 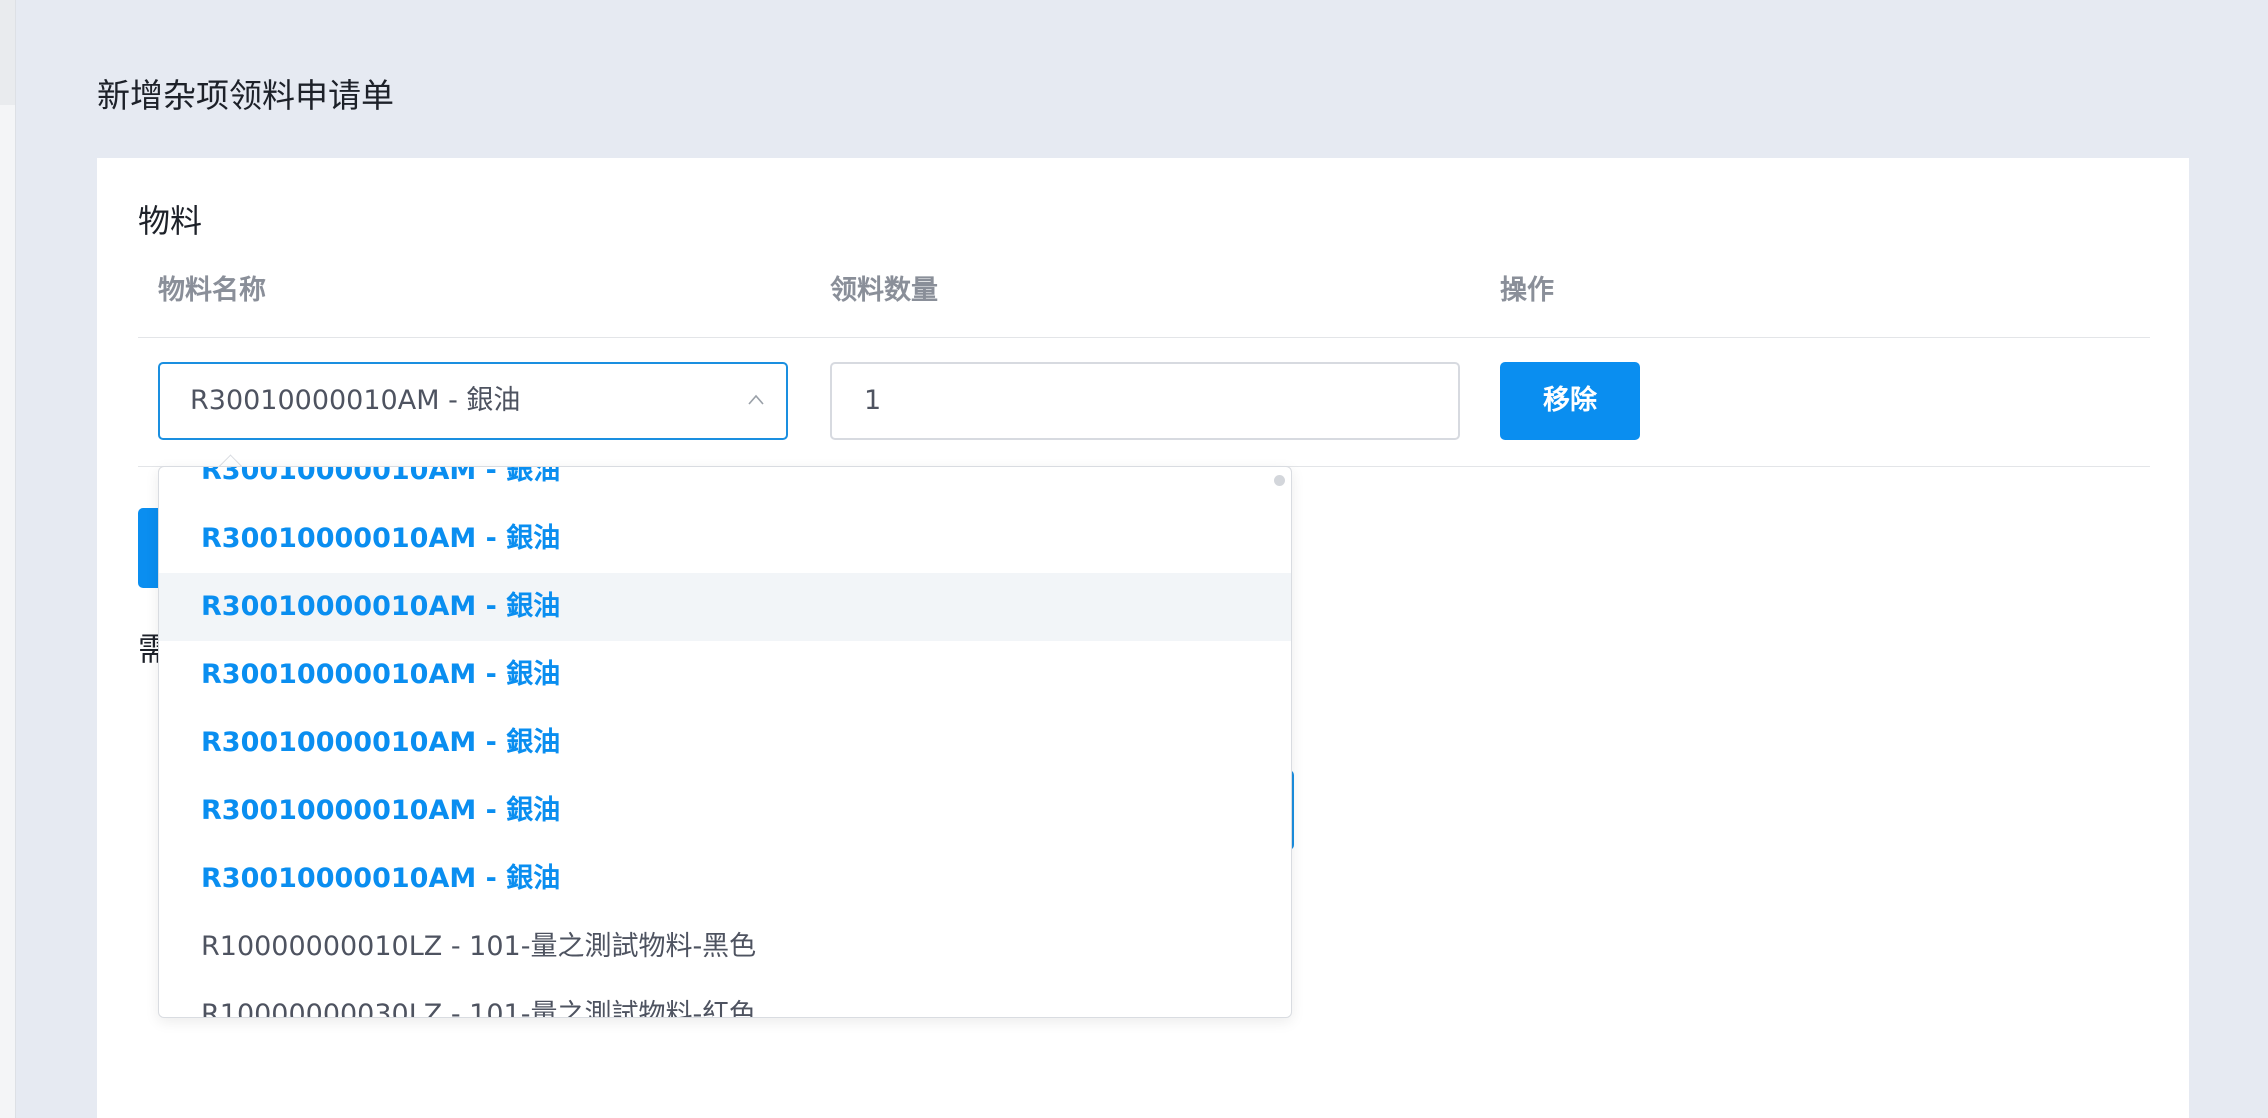 What do you see at coordinates (355, 400) in the screenshot?
I see `material-select-value: R30010000010AM - 銀油` at bounding box center [355, 400].